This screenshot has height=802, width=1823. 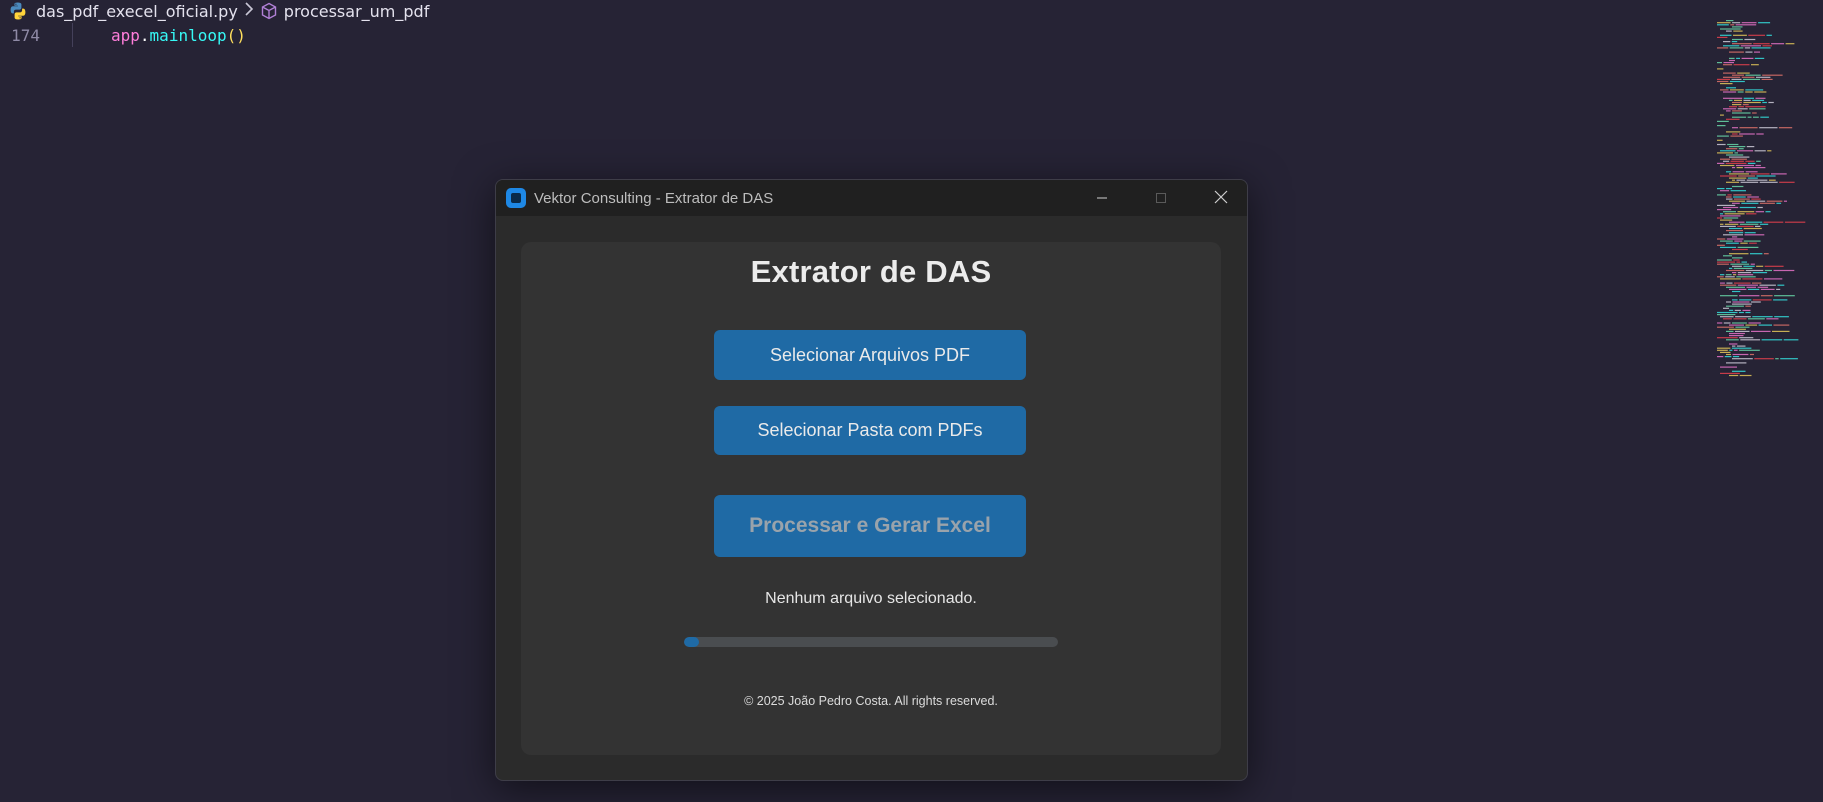 What do you see at coordinates (137, 11) in the screenshot?
I see `breadcrumb-file: das_pdf_execel_oficial.py` at bounding box center [137, 11].